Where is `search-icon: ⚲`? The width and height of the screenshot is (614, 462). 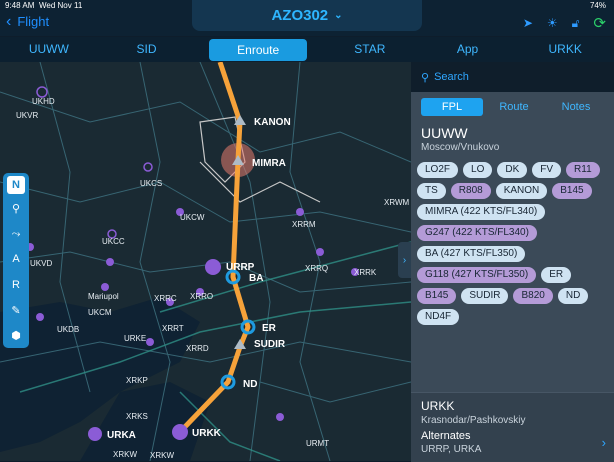 search-icon: ⚲ is located at coordinates (425, 77).